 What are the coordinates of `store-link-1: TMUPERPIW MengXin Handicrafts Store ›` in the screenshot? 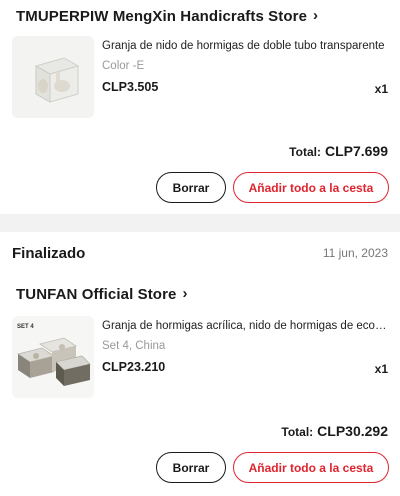 It's located at (167, 16).